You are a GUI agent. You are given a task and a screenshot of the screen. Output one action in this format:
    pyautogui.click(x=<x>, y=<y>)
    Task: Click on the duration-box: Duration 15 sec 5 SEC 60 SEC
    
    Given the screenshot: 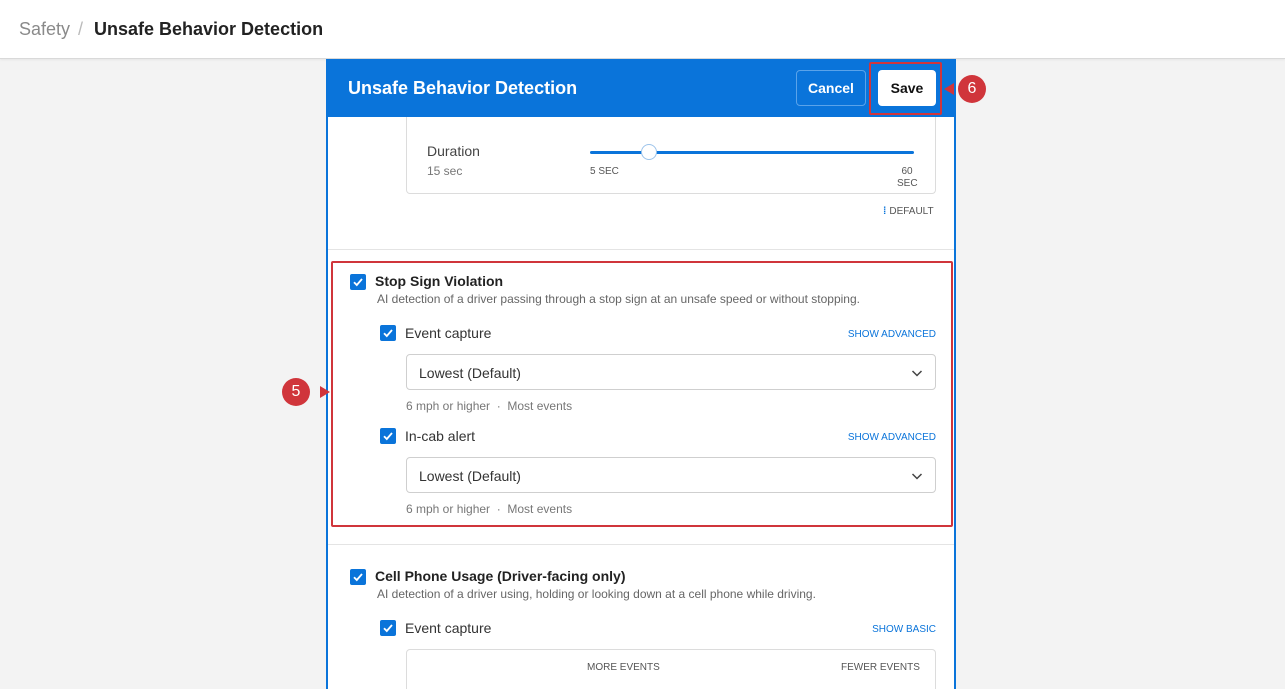 What is the action you would take?
    pyautogui.click(x=671, y=155)
    